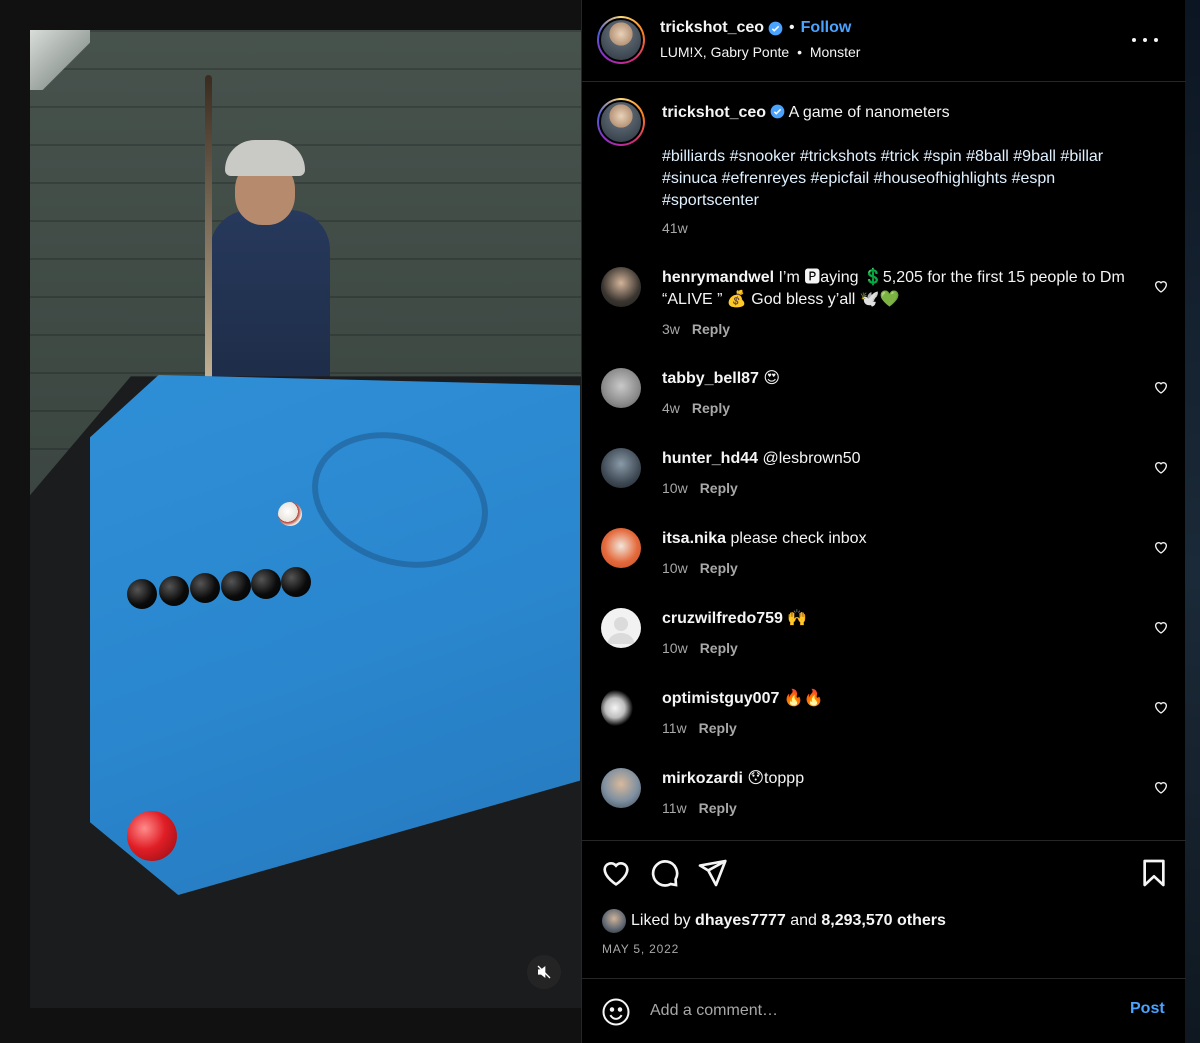 Image resolution: width=1200 pixels, height=1043 pixels. Describe the element at coordinates (1147, 1009) in the screenshot. I see `post-comment-button: Post` at that location.